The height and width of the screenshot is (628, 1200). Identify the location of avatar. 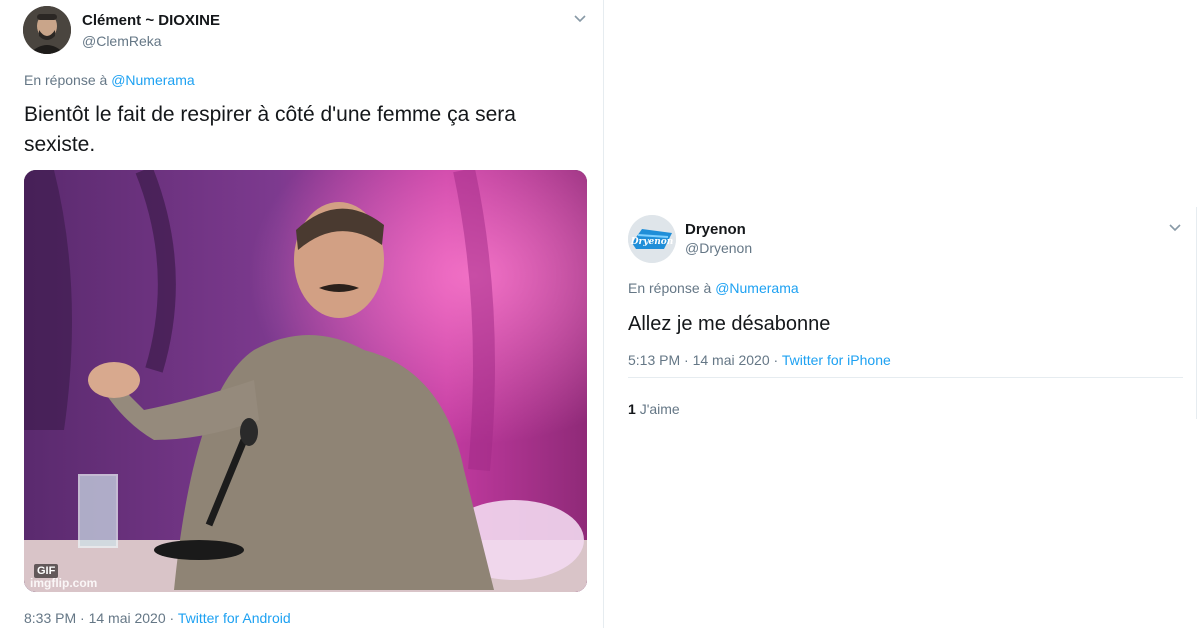
(47, 30).